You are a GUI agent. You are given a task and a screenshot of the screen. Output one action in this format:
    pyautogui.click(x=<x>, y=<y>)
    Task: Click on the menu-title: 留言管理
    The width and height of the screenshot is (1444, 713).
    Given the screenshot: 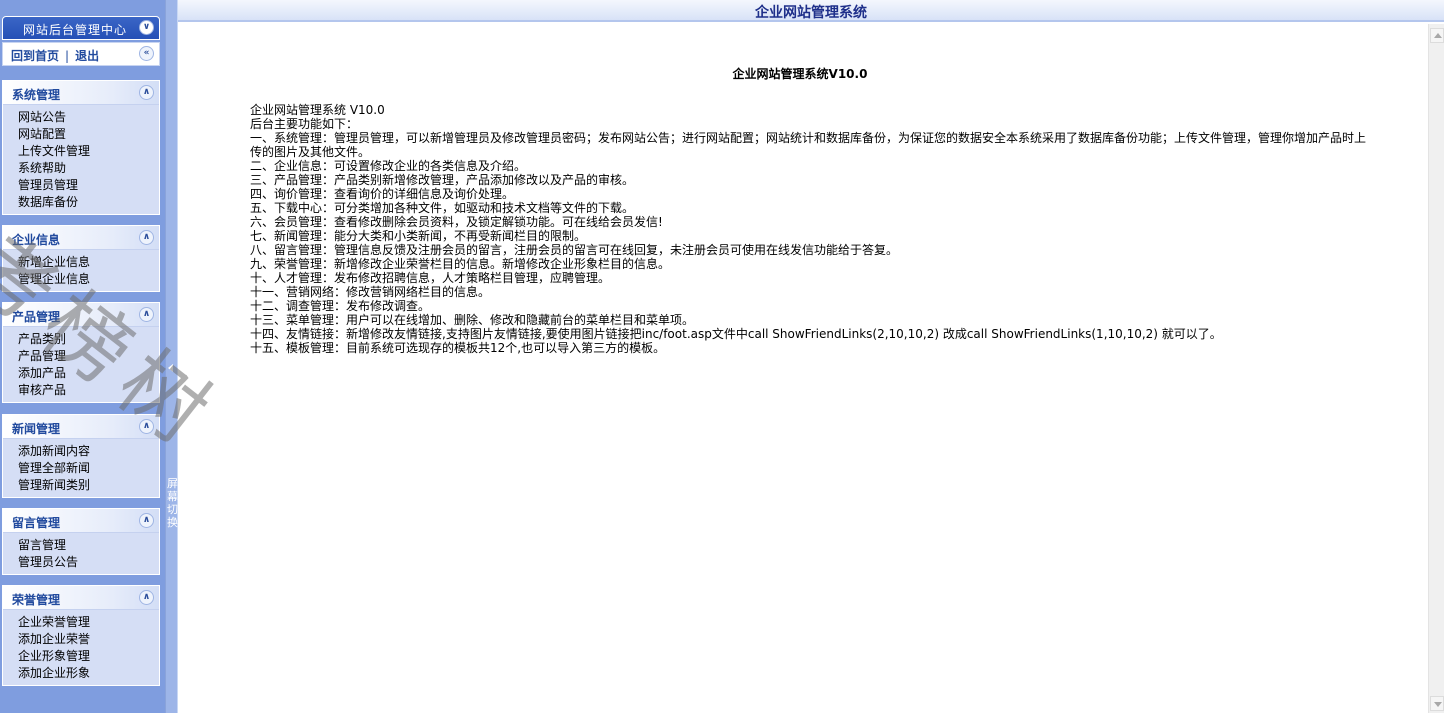 What is the action you would take?
    pyautogui.click(x=36, y=523)
    